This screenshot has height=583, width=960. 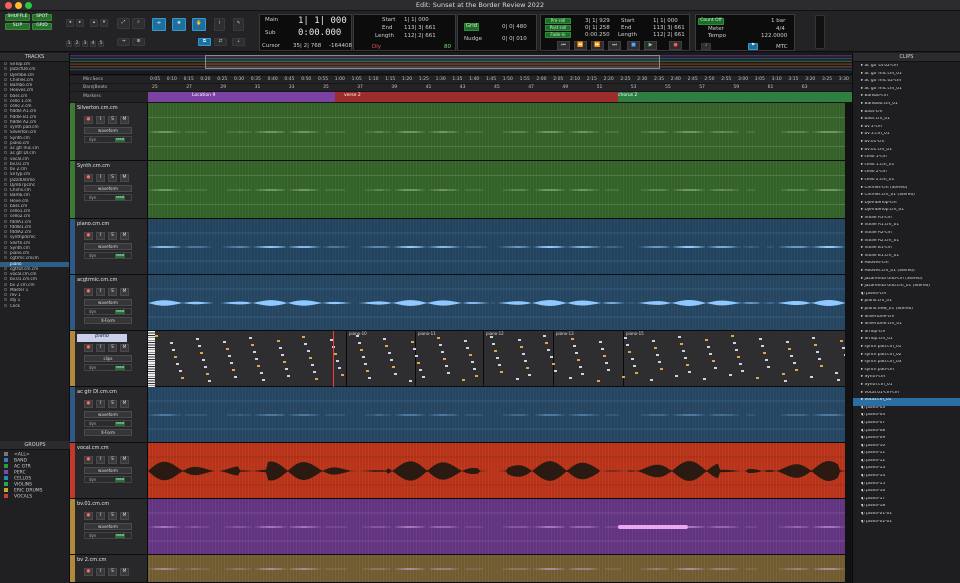 What do you see at coordinates (906, 357) in the screenshot?
I see `clip-list-item: ▸ synth pad.cm_02` at bounding box center [906, 357].